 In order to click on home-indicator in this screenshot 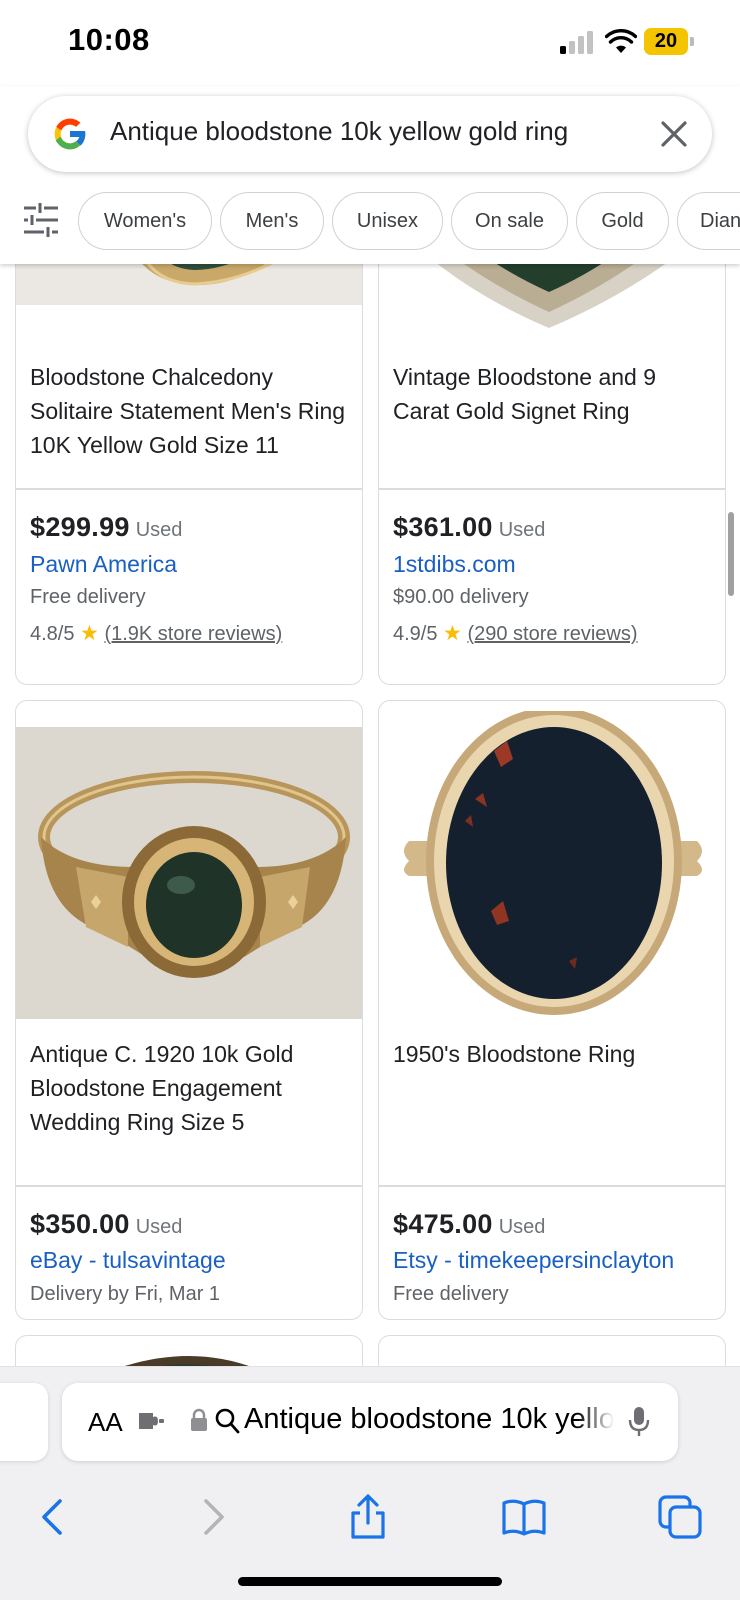, I will do `click(370, 1581)`.